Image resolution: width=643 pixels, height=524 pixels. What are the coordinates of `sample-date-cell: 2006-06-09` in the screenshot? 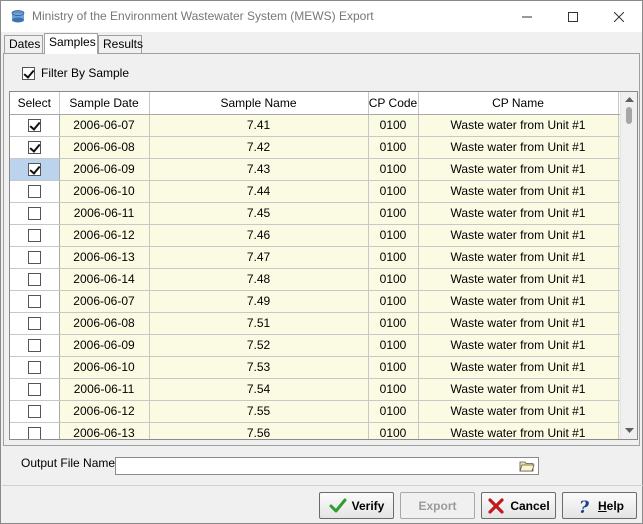 It's located at (104, 345).